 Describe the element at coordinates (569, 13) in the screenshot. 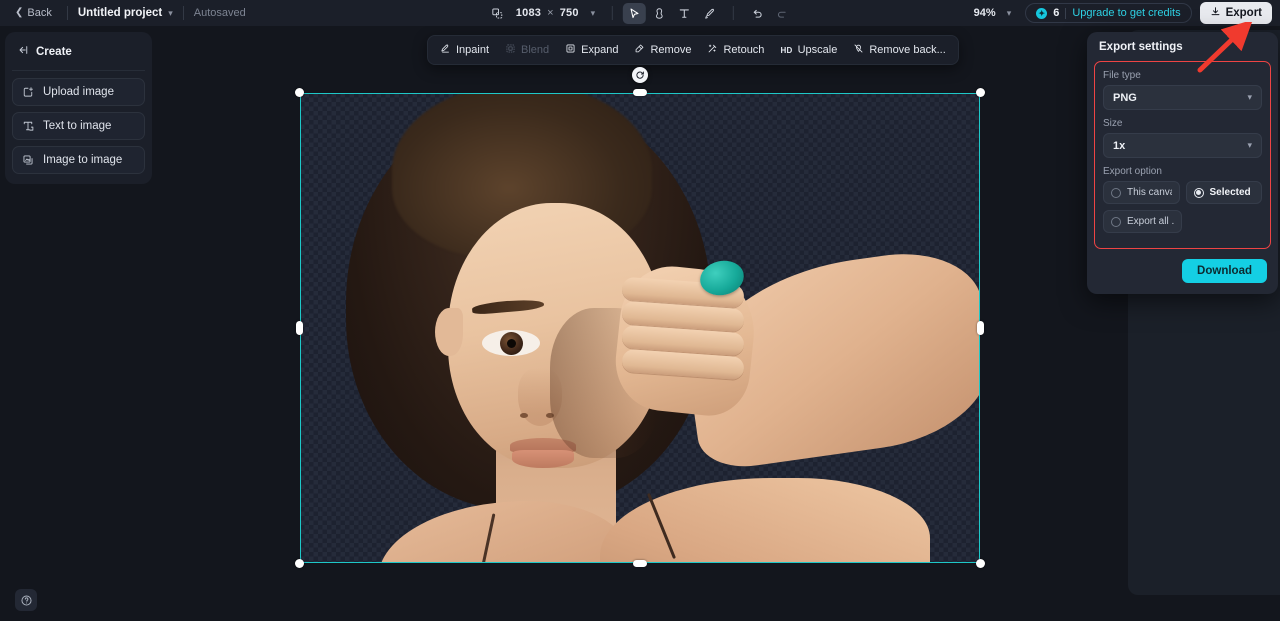

I see `canvas-height: 750` at that location.